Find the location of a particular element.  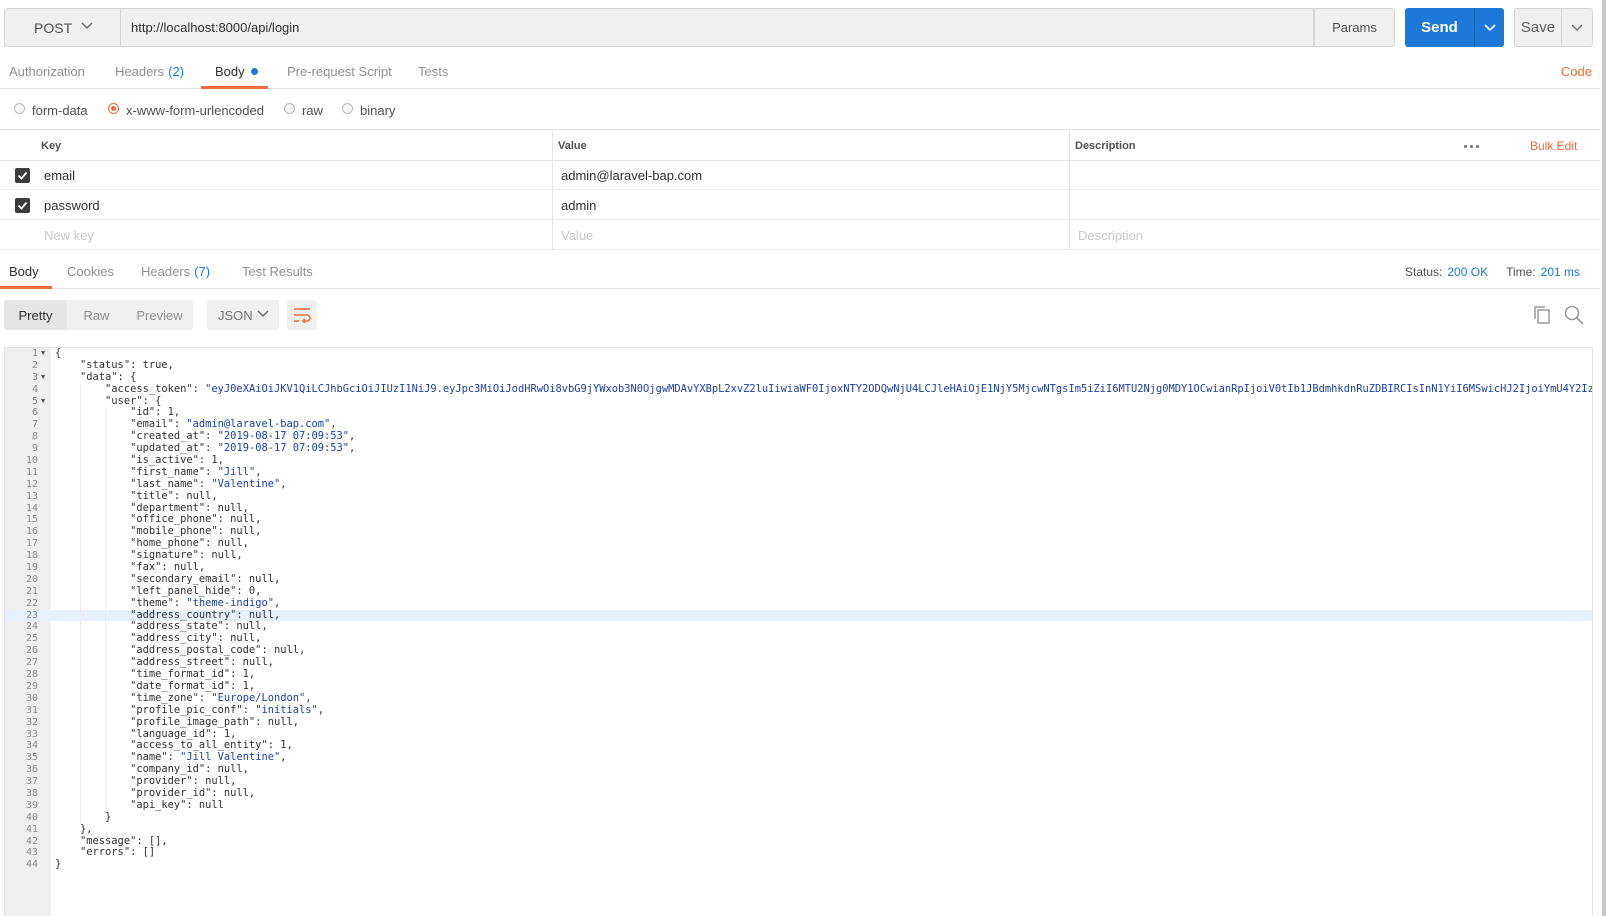

response-status: Status: 200 OK Time: 201 ms is located at coordinates (1492, 271).